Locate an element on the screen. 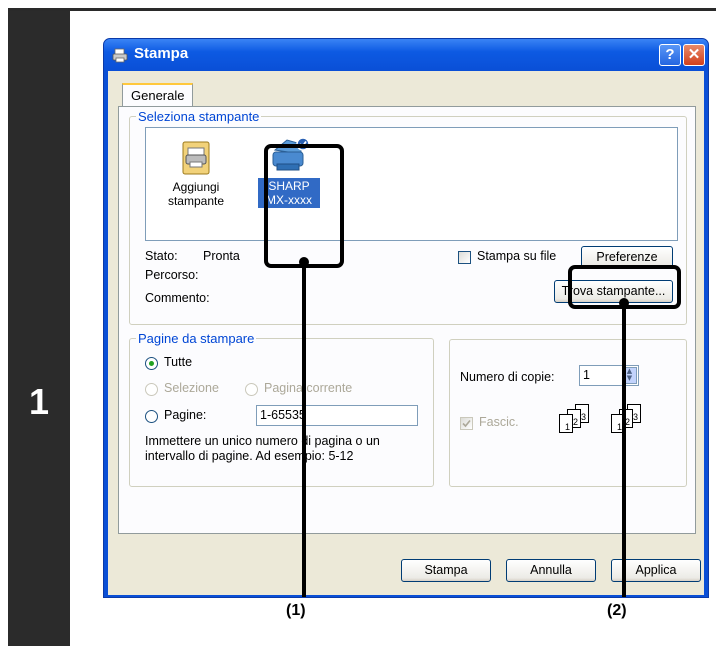 This screenshot has height=649, width=716. path-label: Percorso: is located at coordinates (172, 275).